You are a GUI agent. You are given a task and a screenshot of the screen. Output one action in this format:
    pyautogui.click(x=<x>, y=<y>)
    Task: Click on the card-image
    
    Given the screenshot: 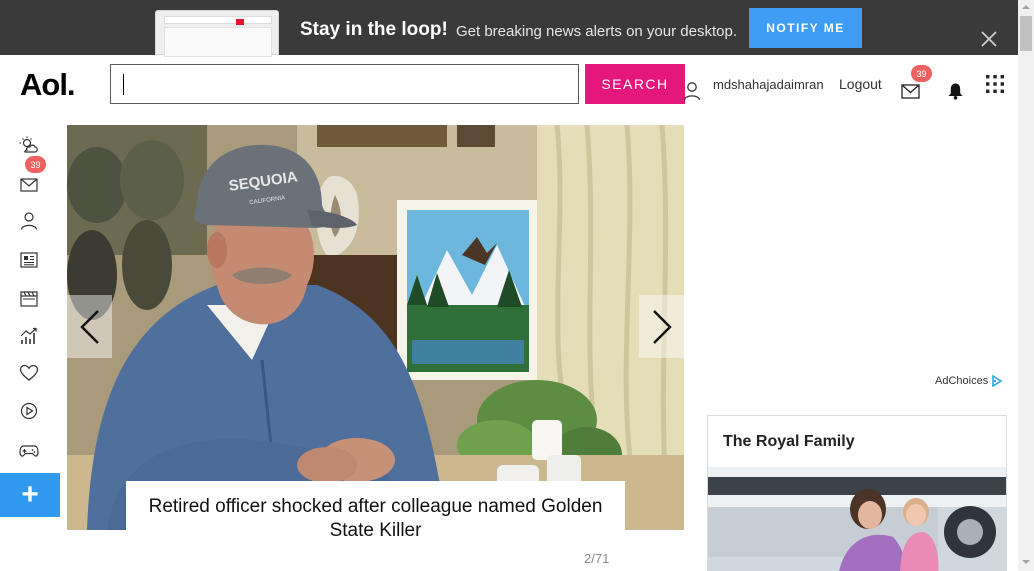 What is the action you would take?
    pyautogui.click(x=857, y=519)
    